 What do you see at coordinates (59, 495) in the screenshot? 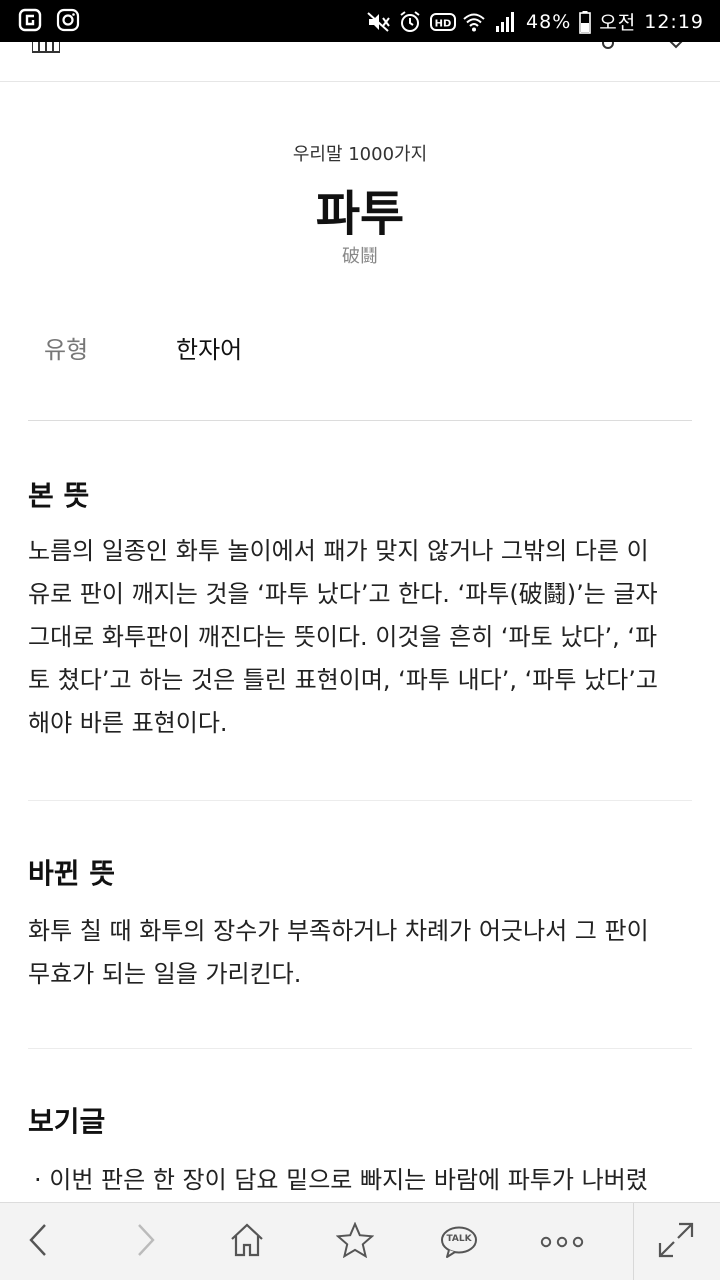
I see `section-title-original-meaning: 본 뜻` at bounding box center [59, 495].